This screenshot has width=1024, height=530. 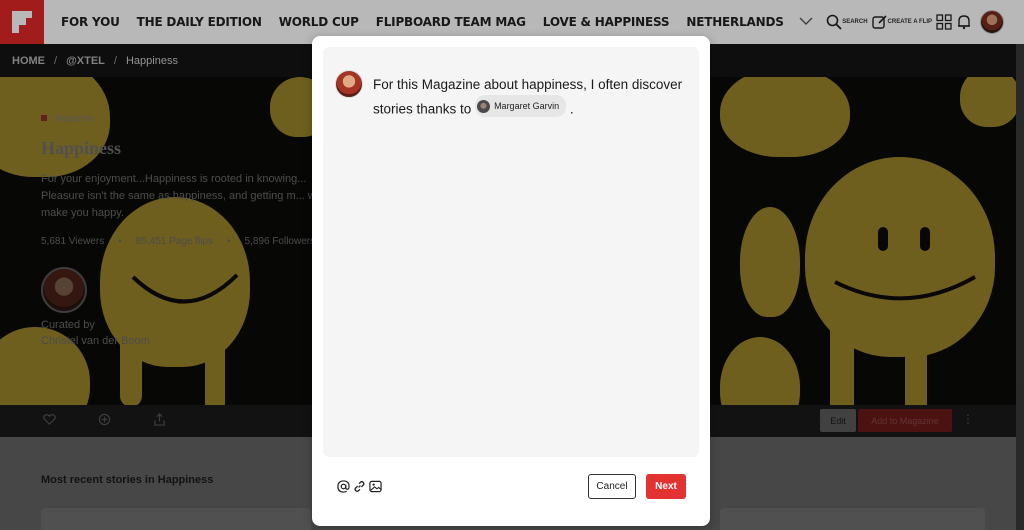 I want to click on next-button: Next, so click(x=666, y=486).